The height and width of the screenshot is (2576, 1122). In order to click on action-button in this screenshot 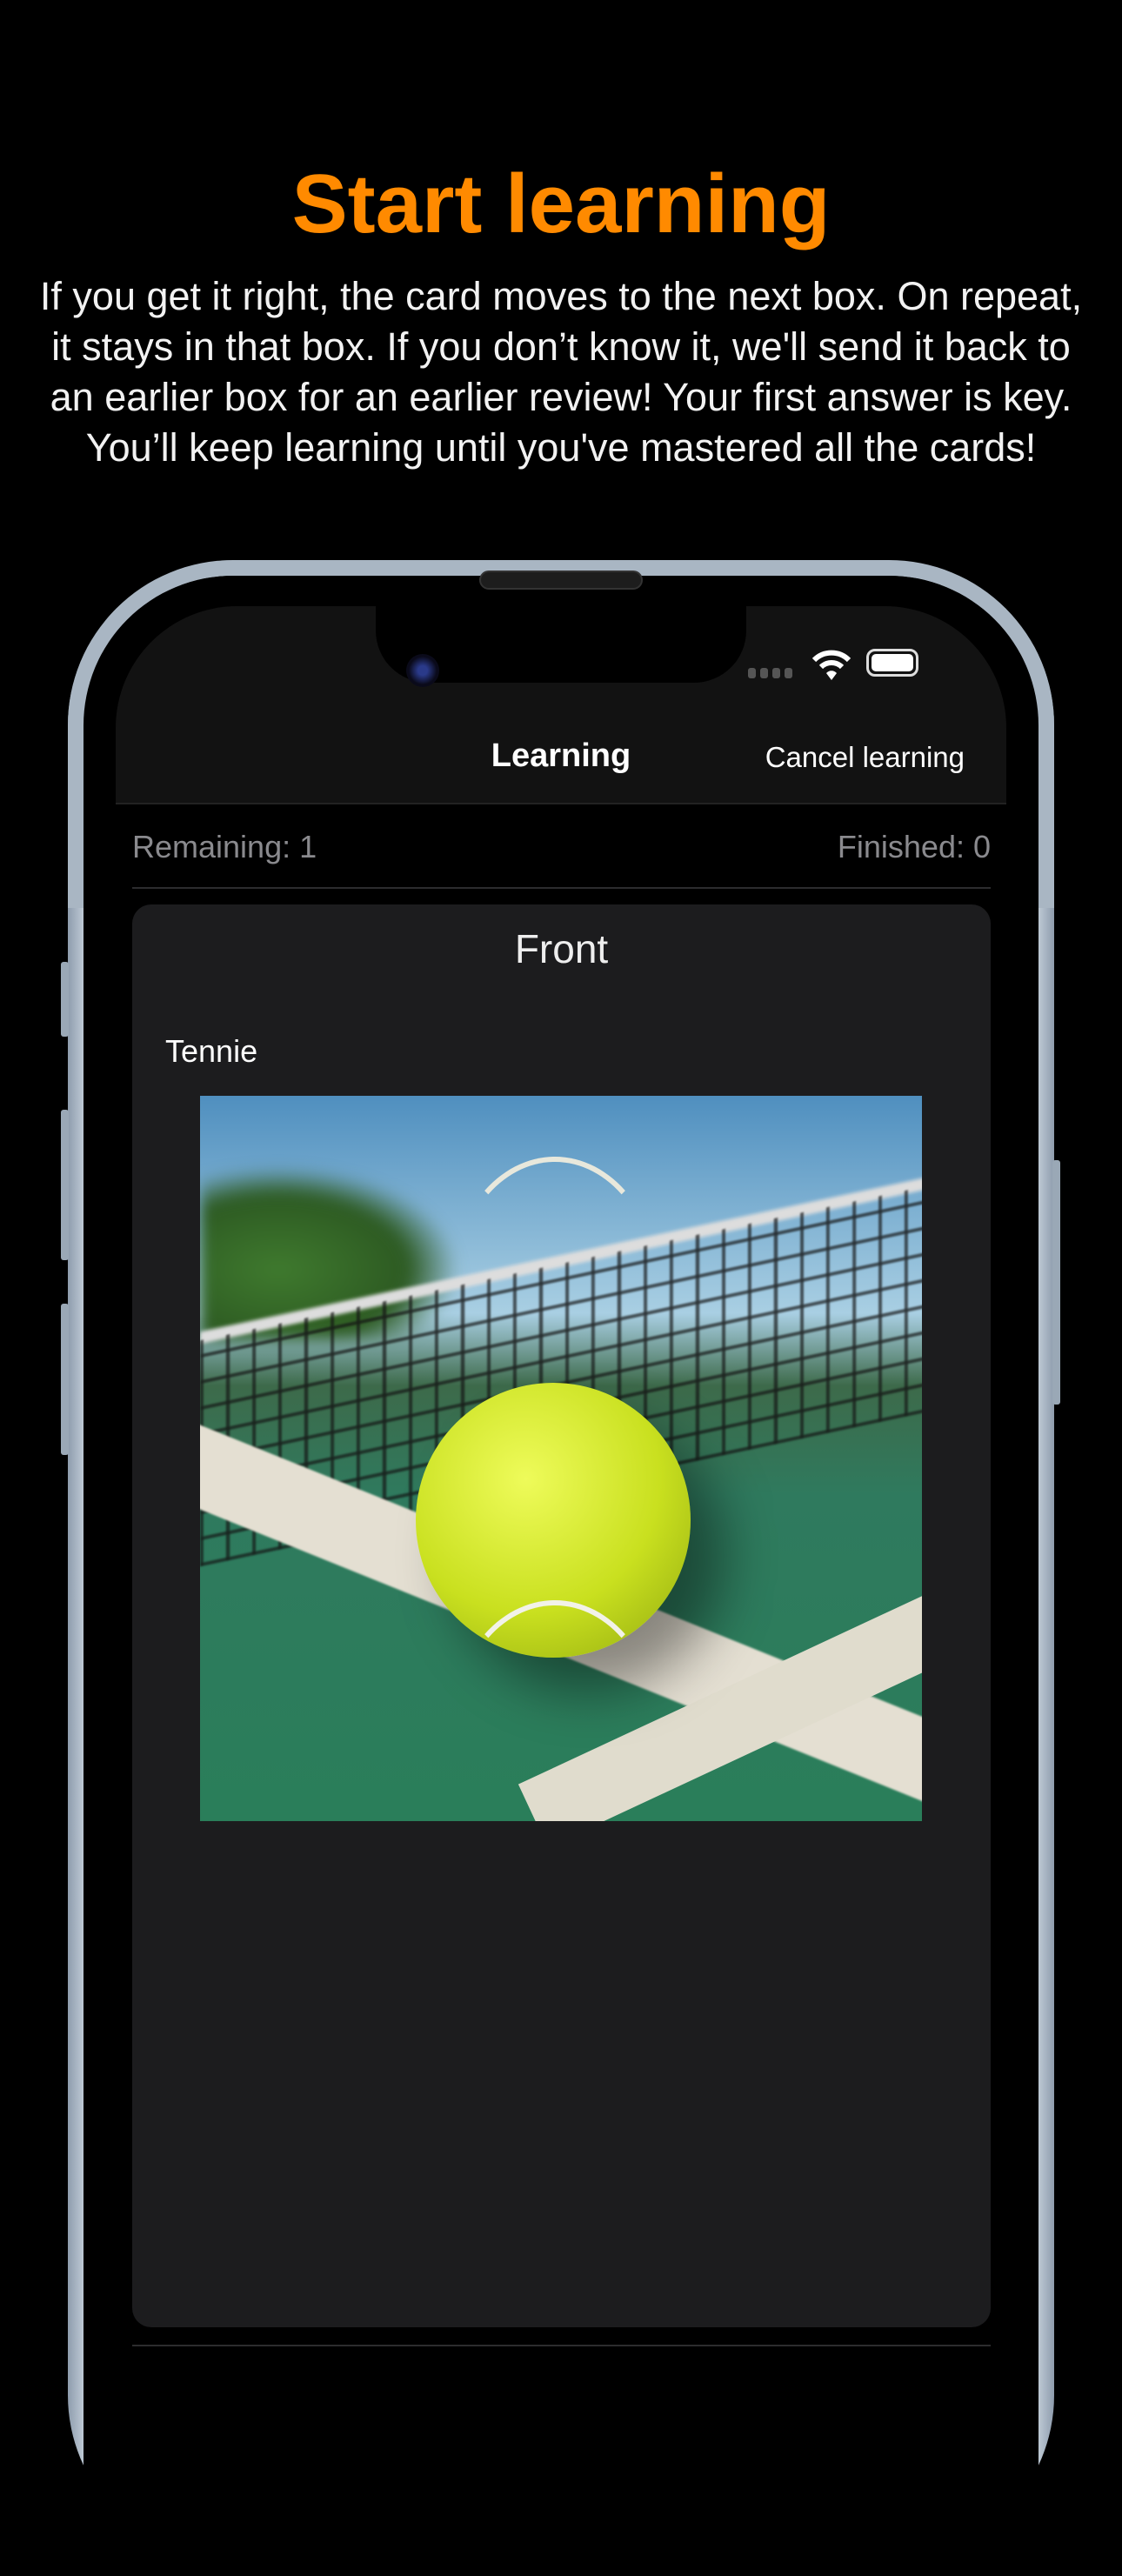, I will do `click(65, 999)`.